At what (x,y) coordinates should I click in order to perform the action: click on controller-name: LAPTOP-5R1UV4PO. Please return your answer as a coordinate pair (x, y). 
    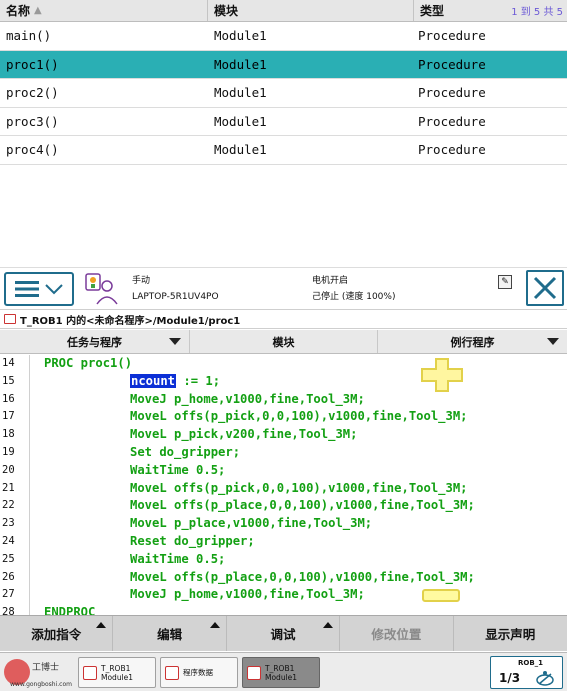
    Looking at the image, I should click on (175, 297).